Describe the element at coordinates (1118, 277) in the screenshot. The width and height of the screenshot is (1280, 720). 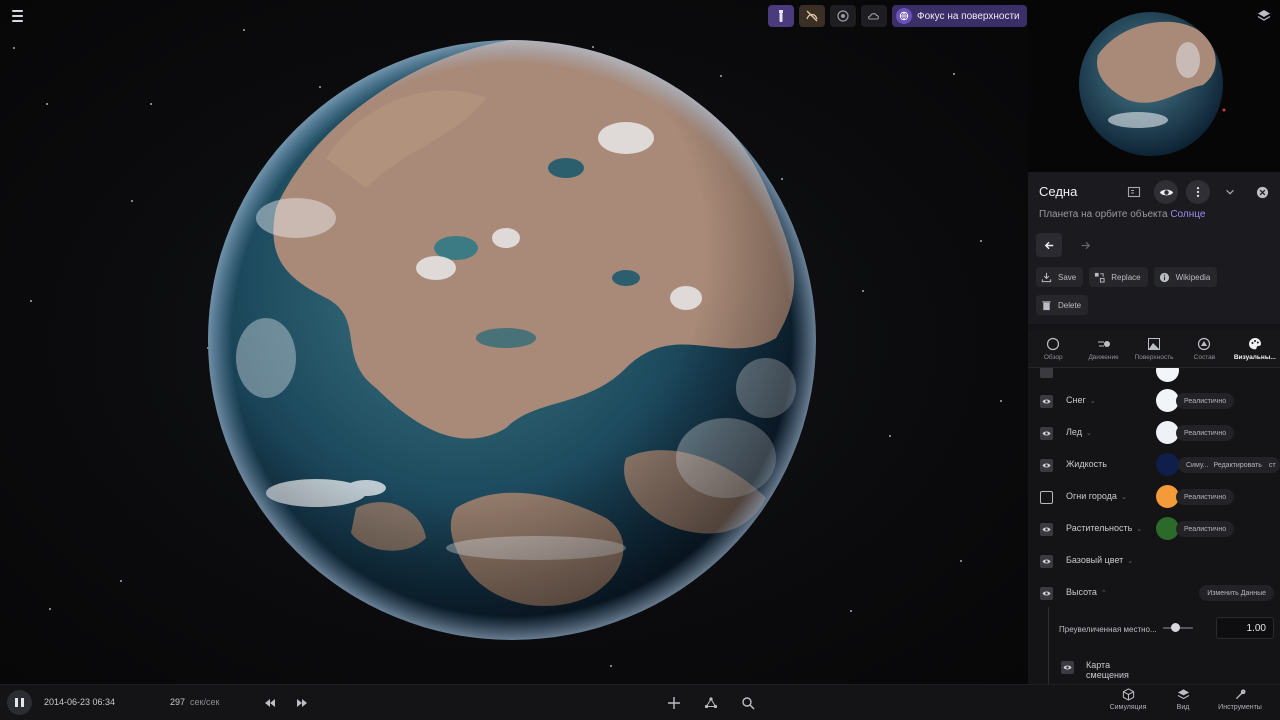
I see `replace-button: Replace` at that location.